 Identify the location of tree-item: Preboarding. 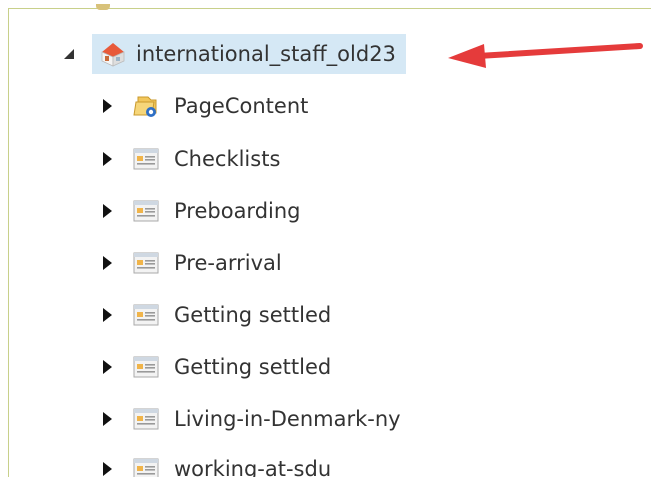
(200, 211).